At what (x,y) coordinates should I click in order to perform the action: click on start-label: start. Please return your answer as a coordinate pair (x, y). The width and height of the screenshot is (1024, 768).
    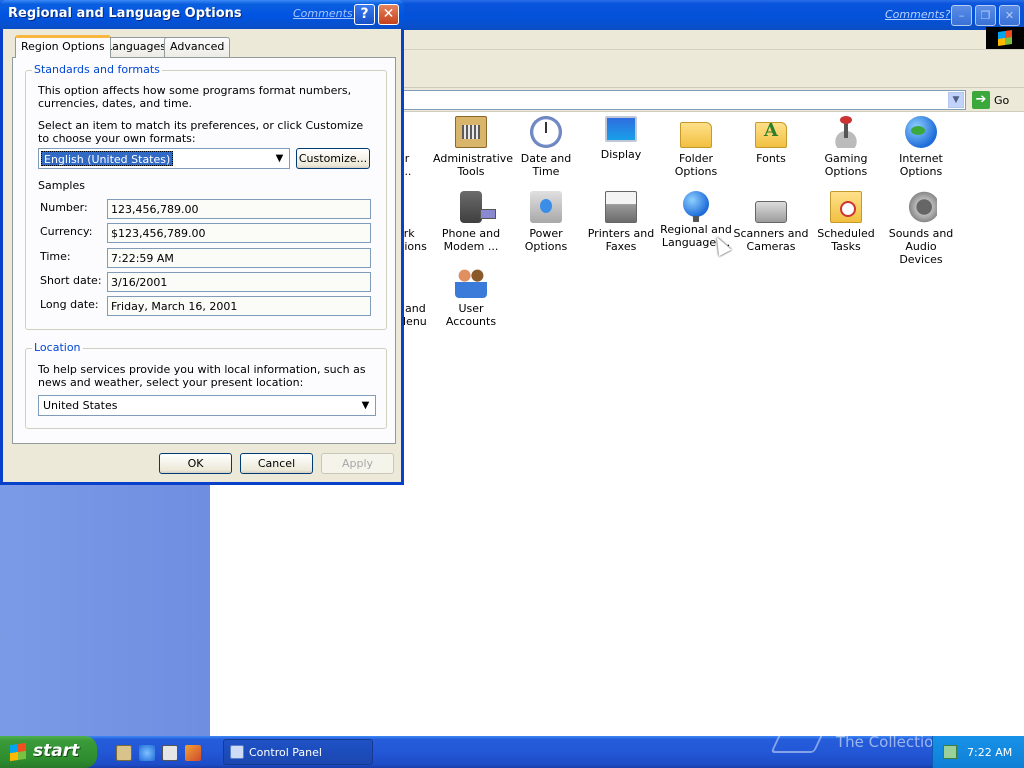
    Looking at the image, I should click on (56, 751).